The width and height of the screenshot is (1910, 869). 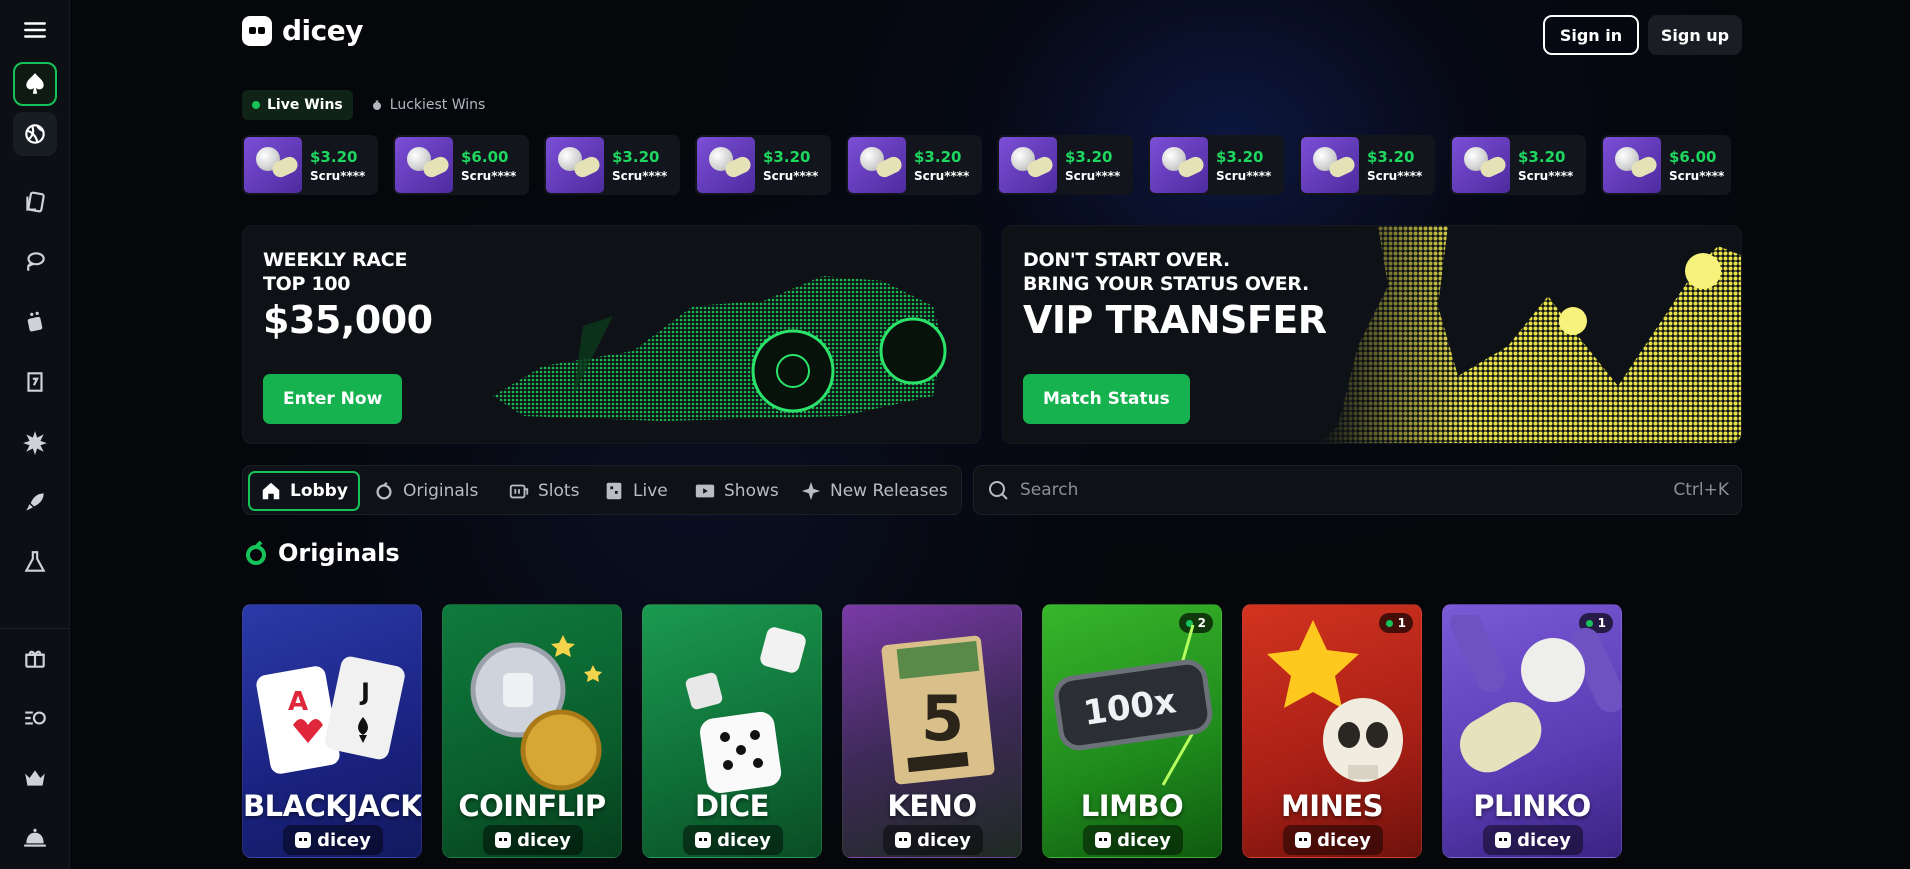 What do you see at coordinates (1532, 806) in the screenshot?
I see `game-title: PLINKO` at bounding box center [1532, 806].